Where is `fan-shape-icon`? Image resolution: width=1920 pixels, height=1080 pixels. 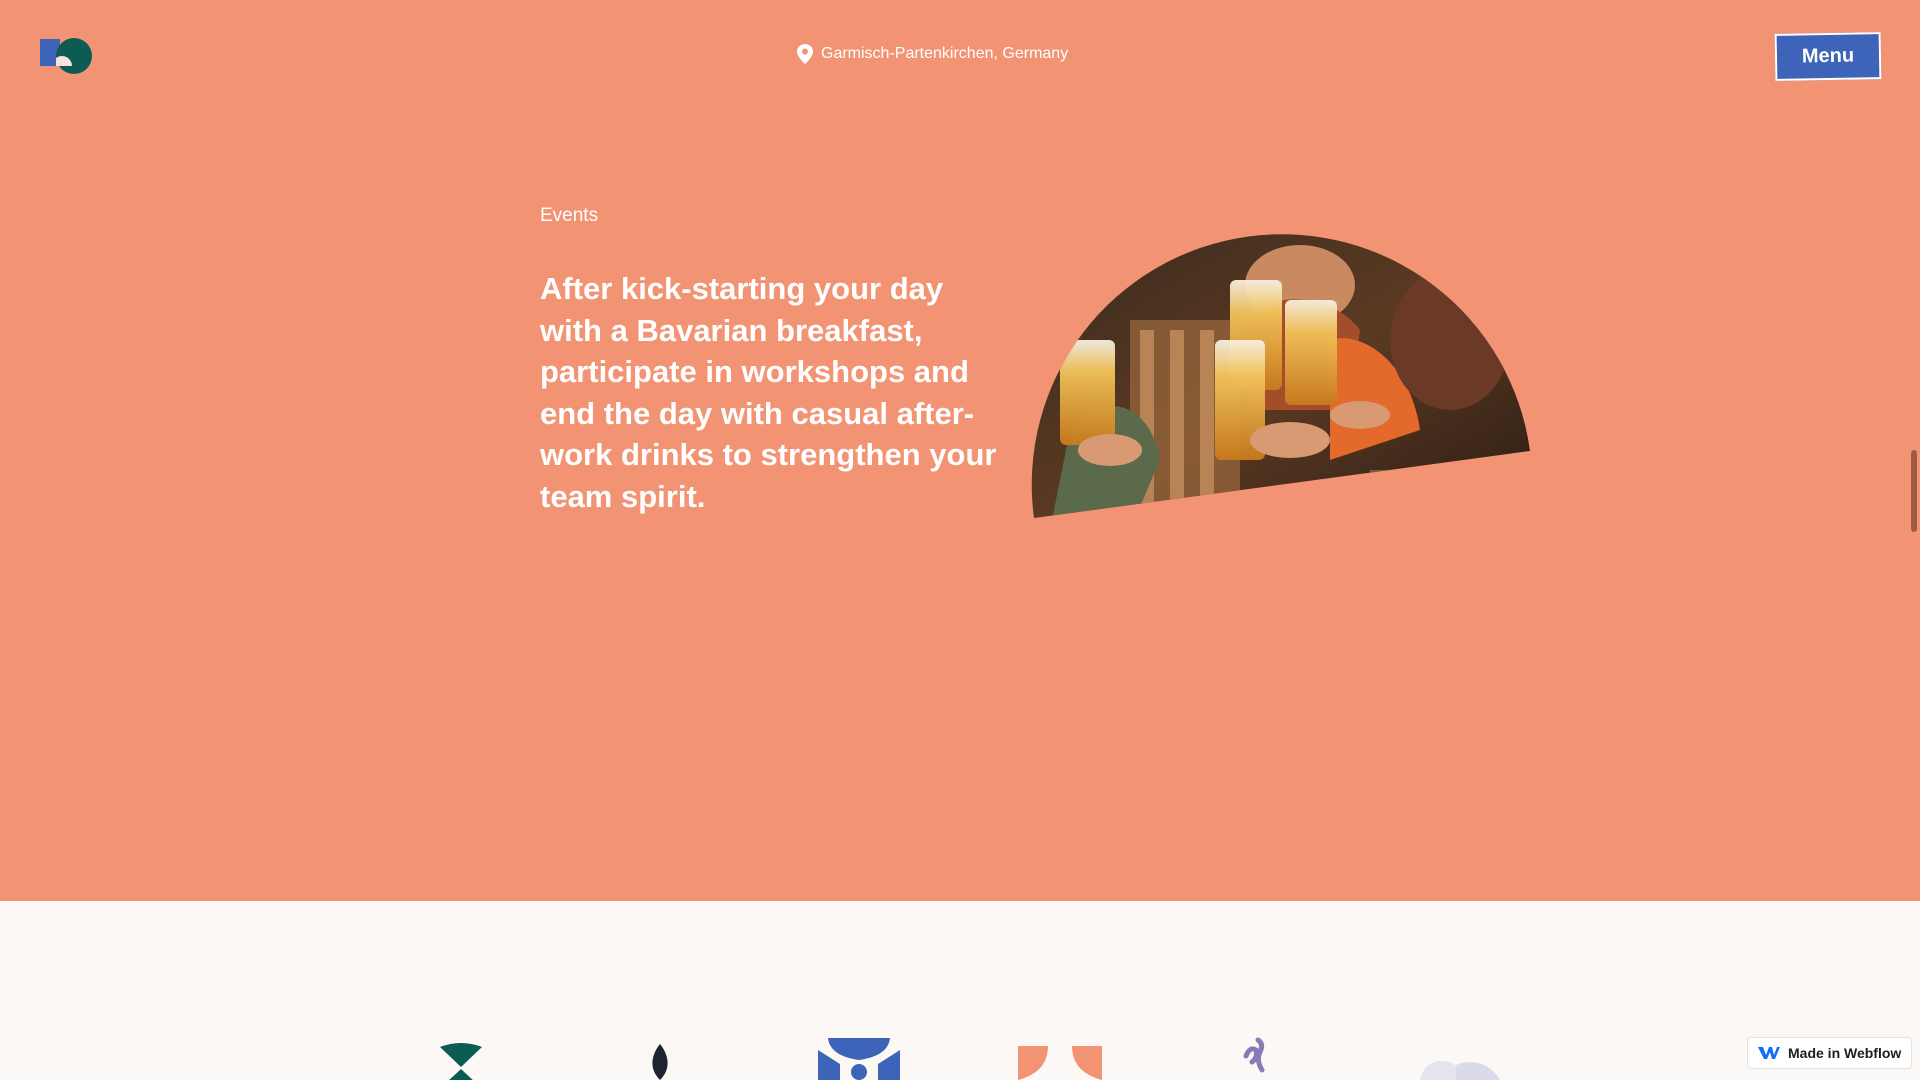 fan-shape-icon is located at coordinates (1460, 1070).